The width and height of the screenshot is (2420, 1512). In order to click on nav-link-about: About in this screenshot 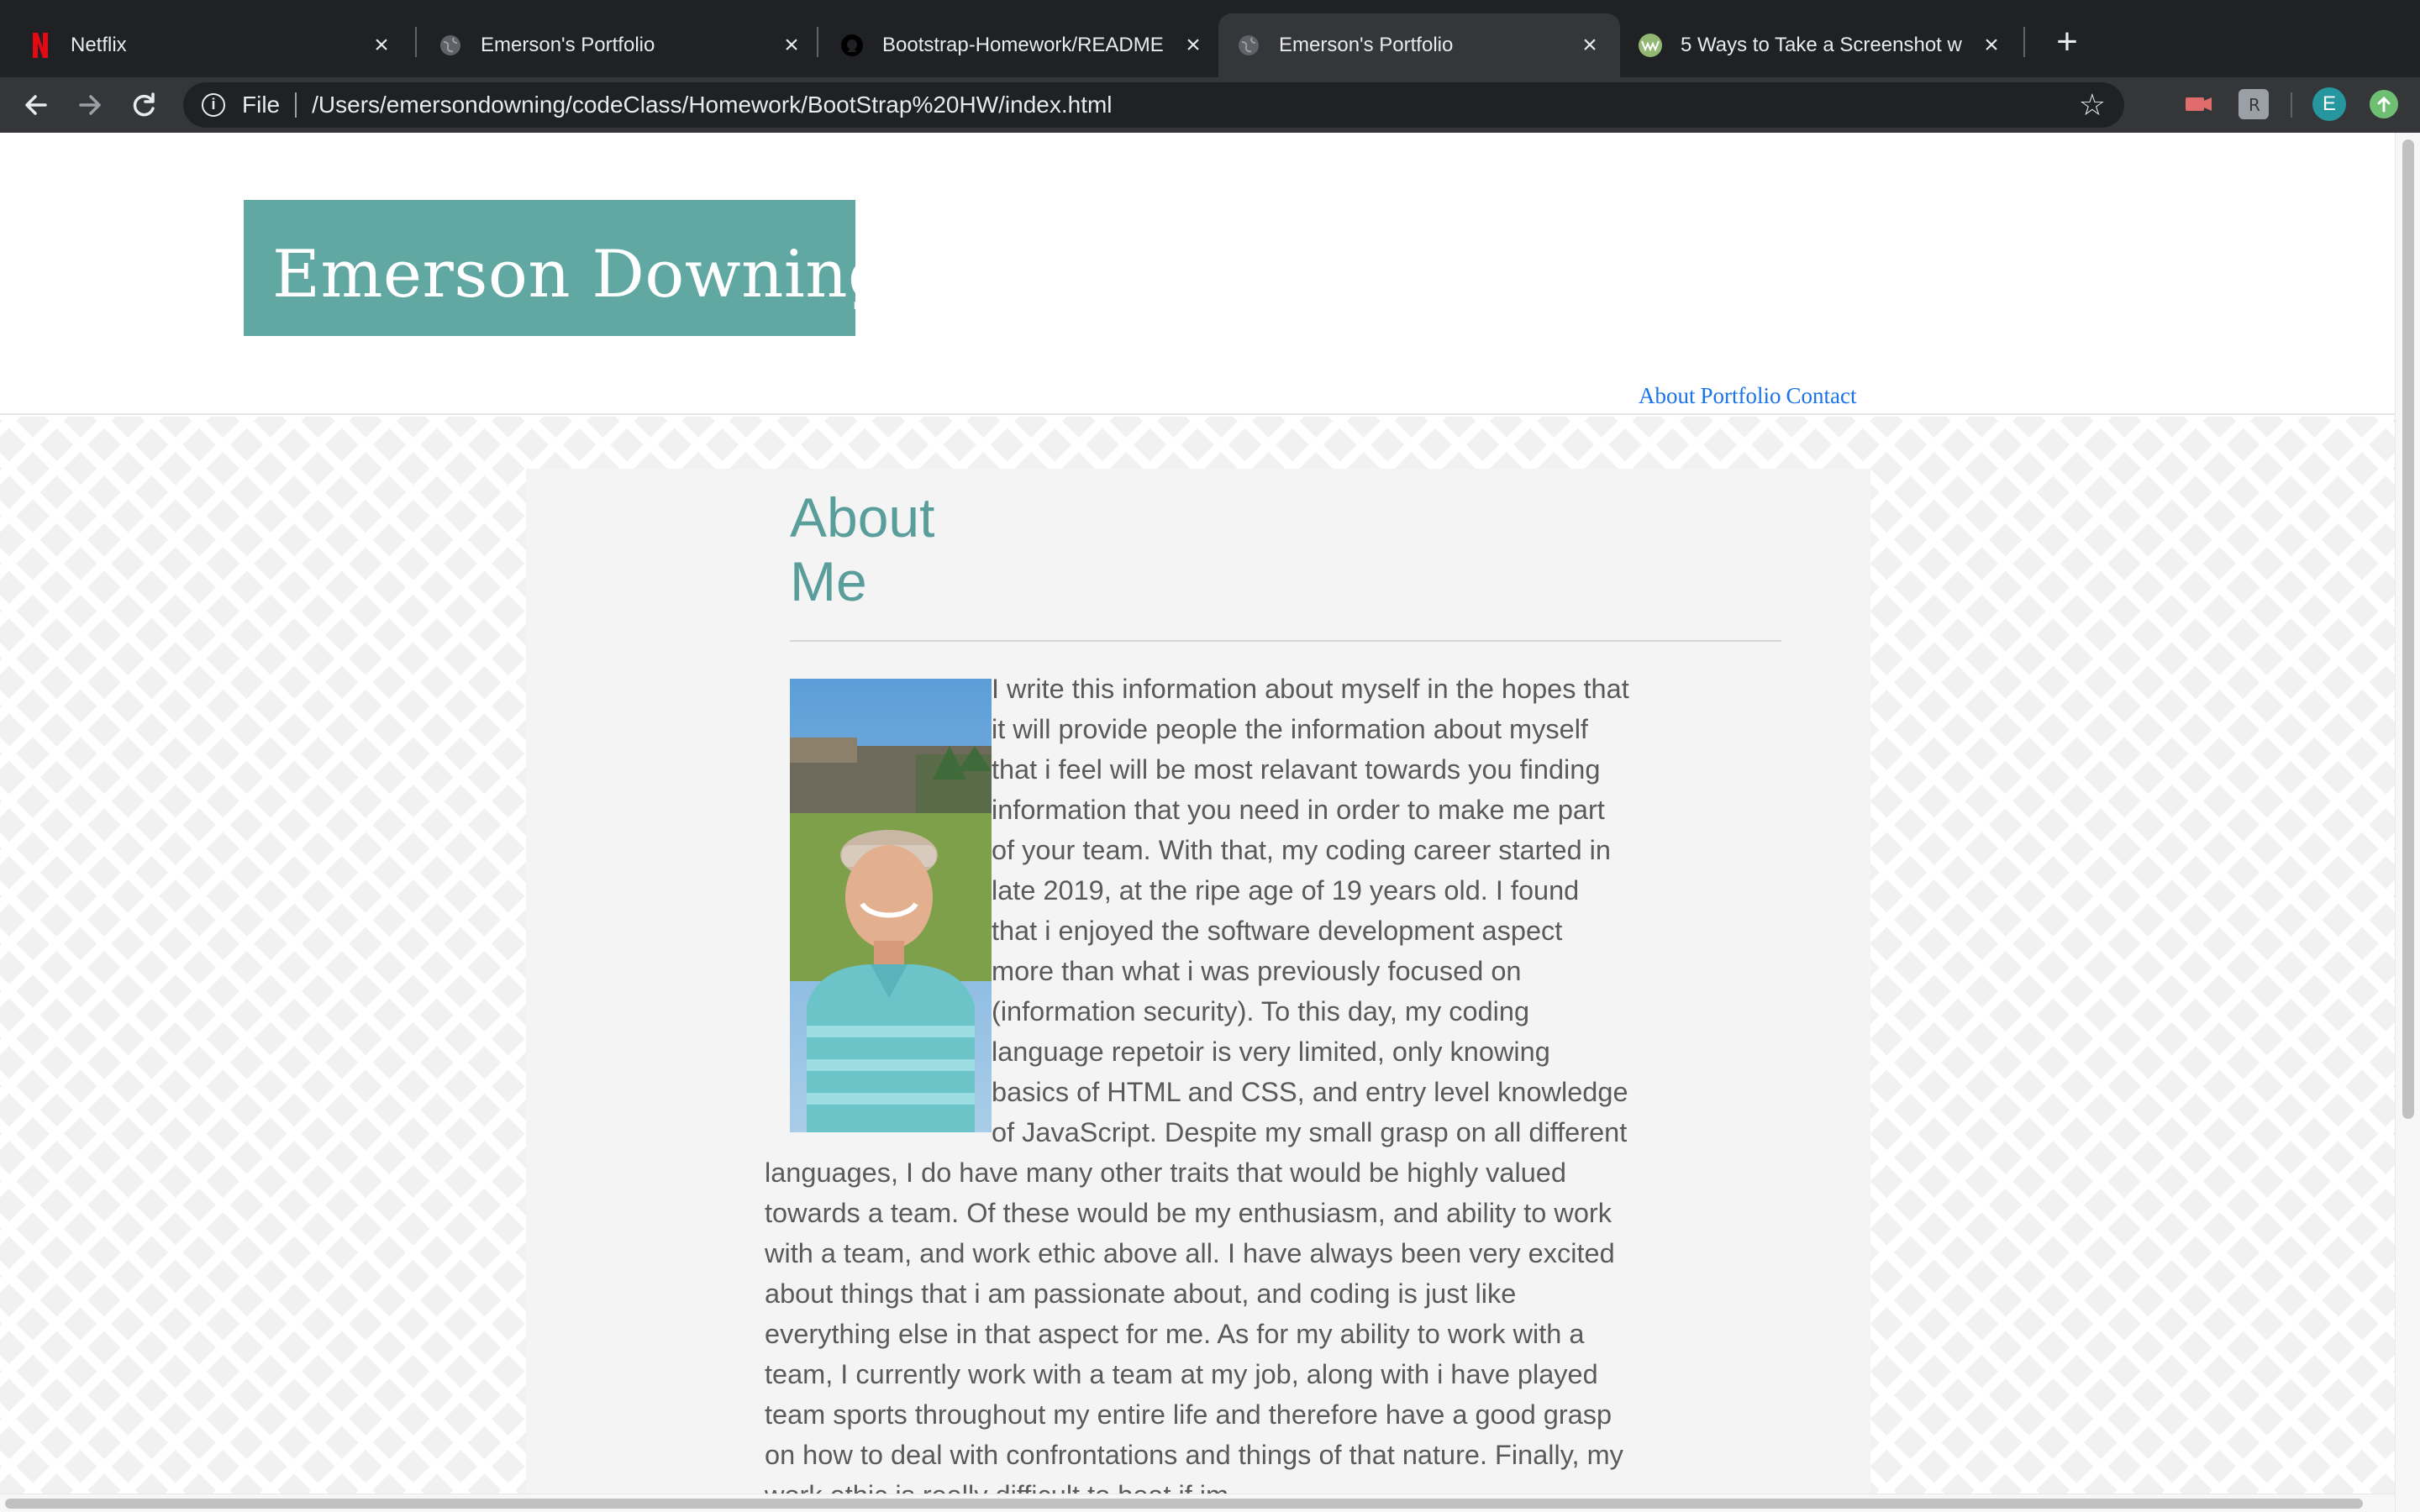, I will do `click(1667, 395)`.